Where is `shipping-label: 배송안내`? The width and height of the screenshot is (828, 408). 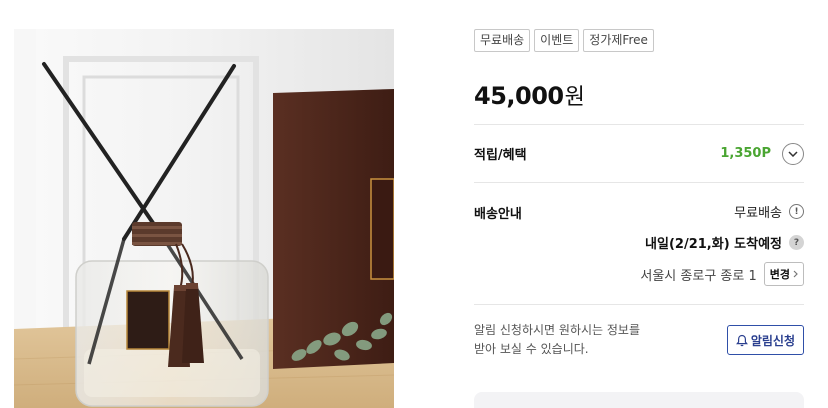 shipping-label: 배송안내 is located at coordinates (498, 214).